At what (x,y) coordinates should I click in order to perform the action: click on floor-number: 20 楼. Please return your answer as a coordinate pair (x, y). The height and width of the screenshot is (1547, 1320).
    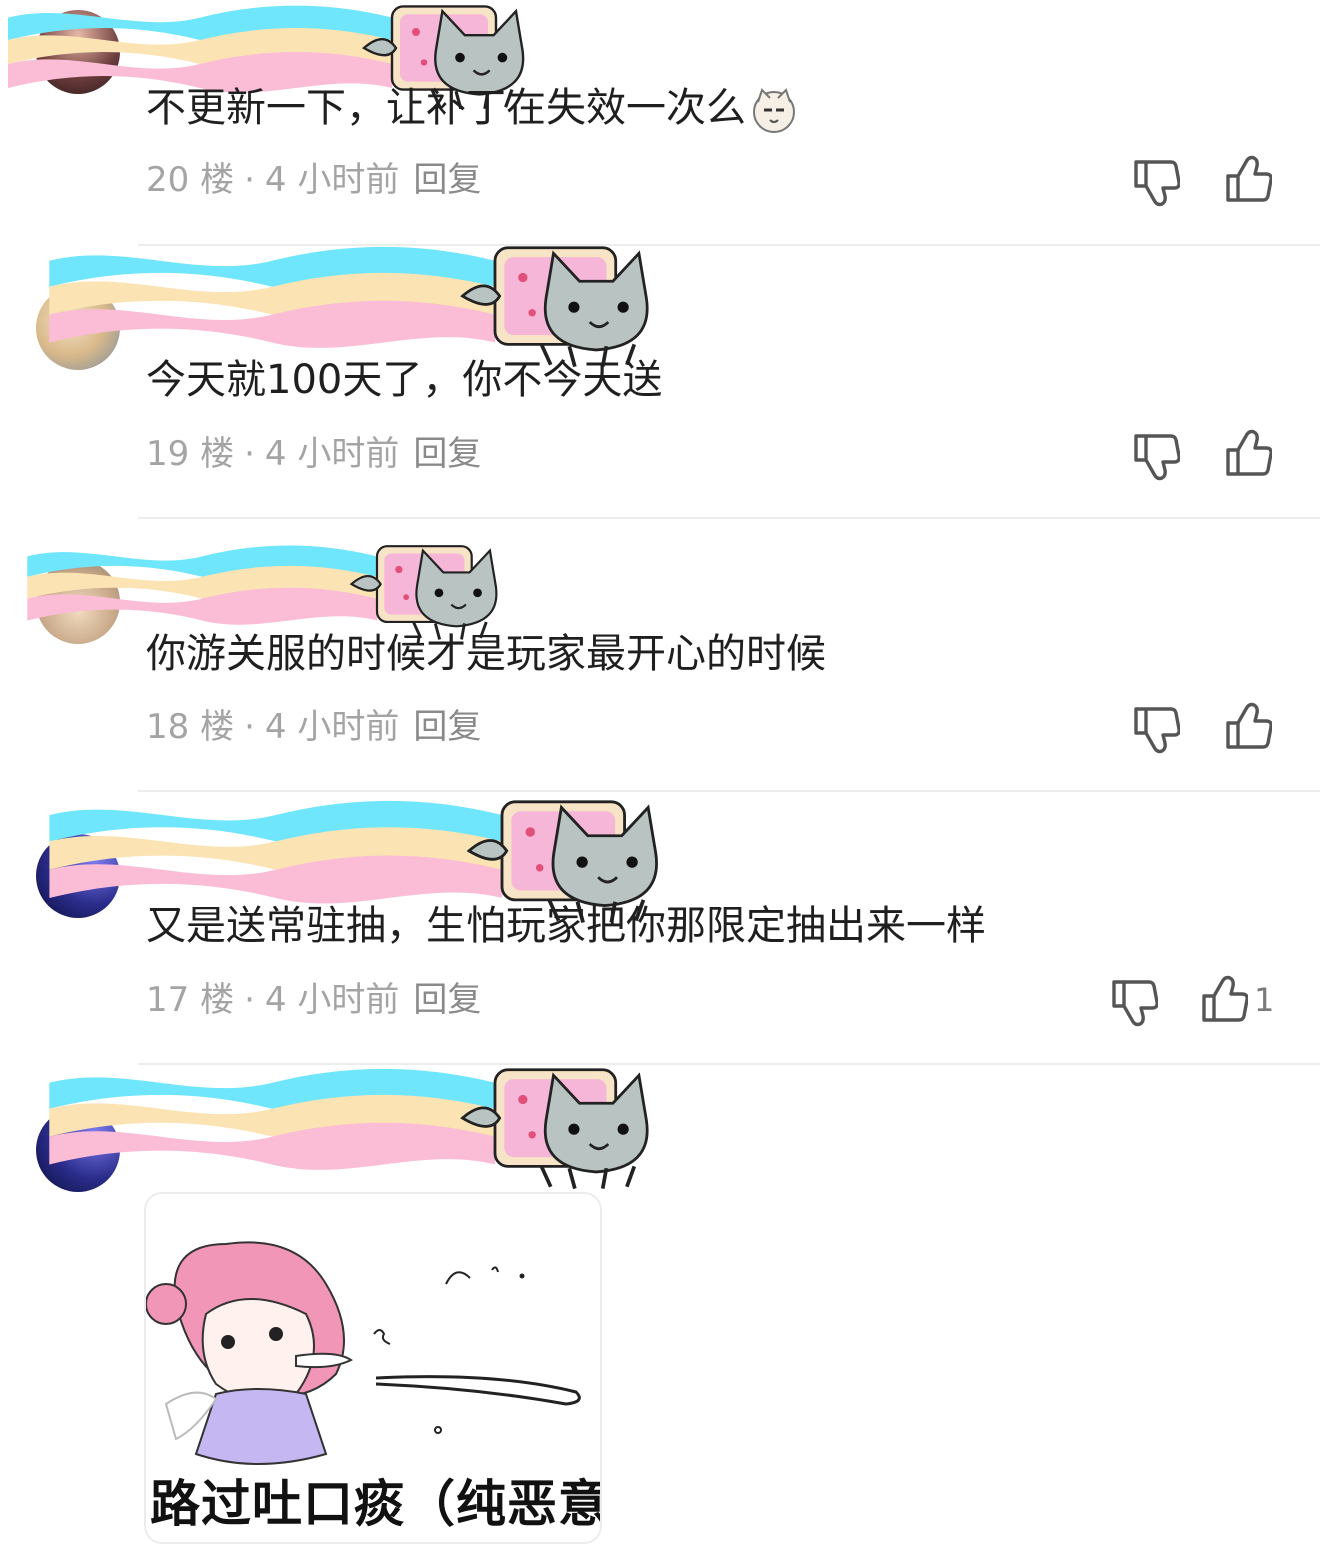
    Looking at the image, I should click on (190, 180).